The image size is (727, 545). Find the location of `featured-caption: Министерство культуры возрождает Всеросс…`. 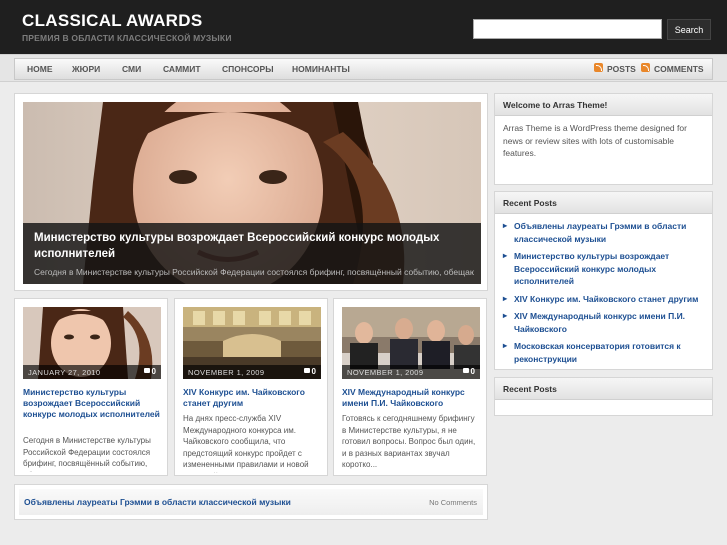

featured-caption: Министерство культуры возрождает Всеросс… is located at coordinates (252, 253).